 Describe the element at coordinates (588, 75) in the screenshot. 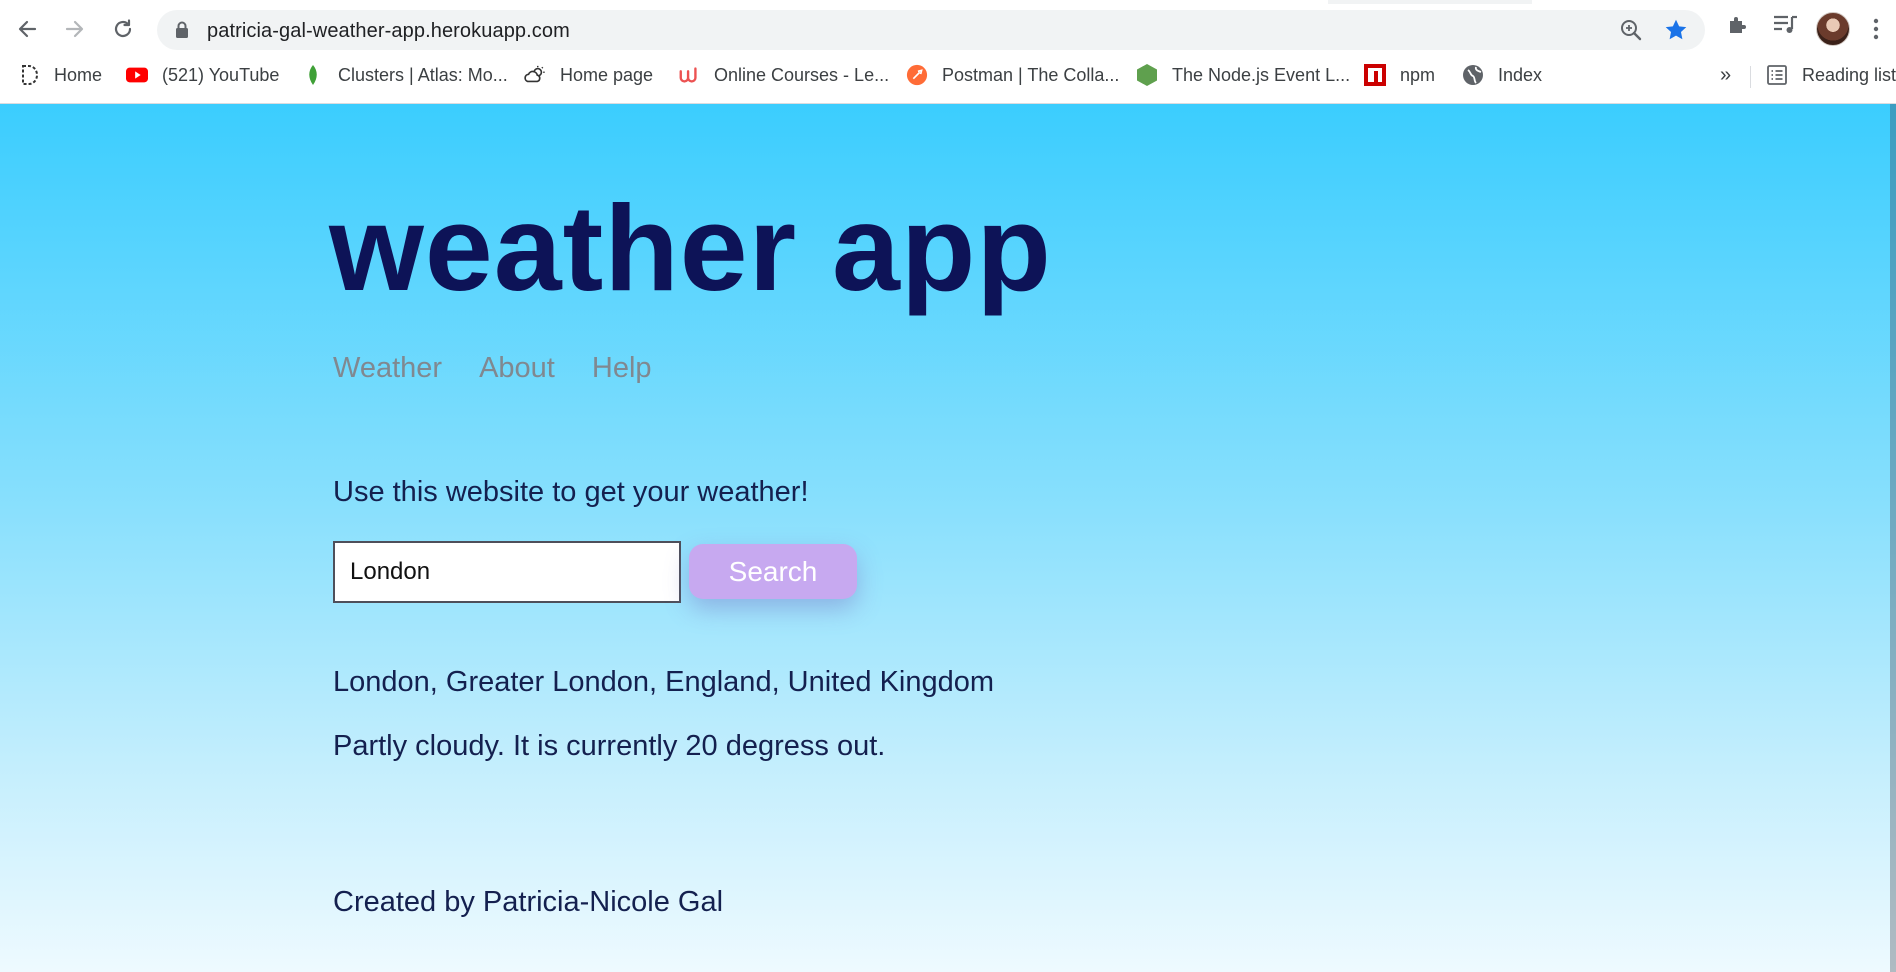

I see `bookmark-home-page: Home page` at that location.